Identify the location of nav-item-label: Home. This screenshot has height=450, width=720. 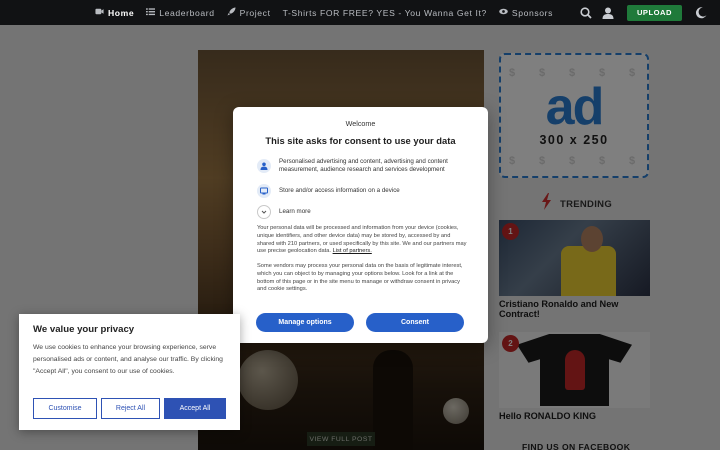
(121, 12).